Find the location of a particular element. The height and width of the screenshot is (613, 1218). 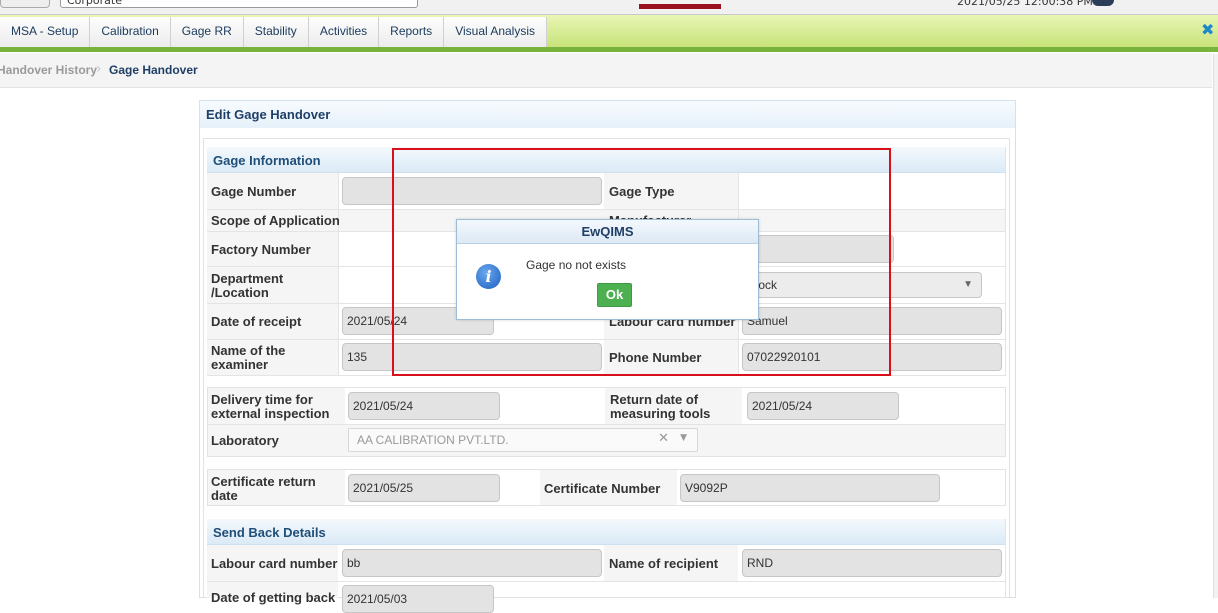

date-getting-back-label: Date of getting back is located at coordinates (273, 597).